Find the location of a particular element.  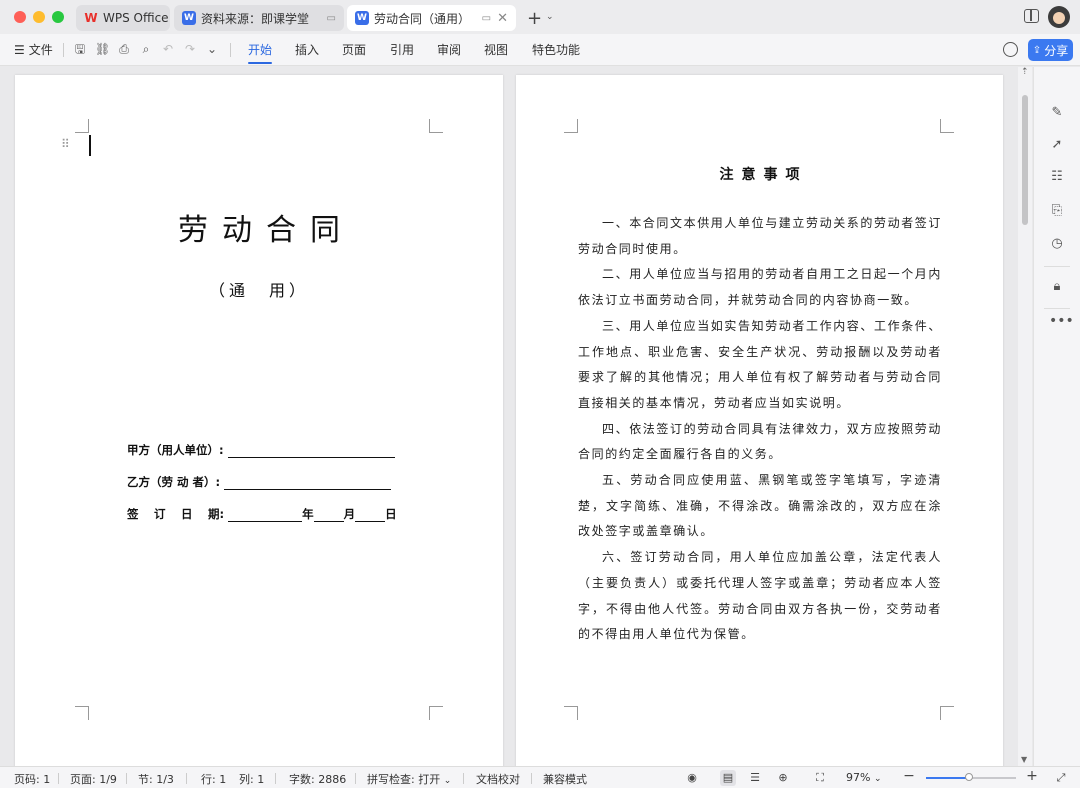

col-indicator: 列: 1 is located at coordinates (252, 779).